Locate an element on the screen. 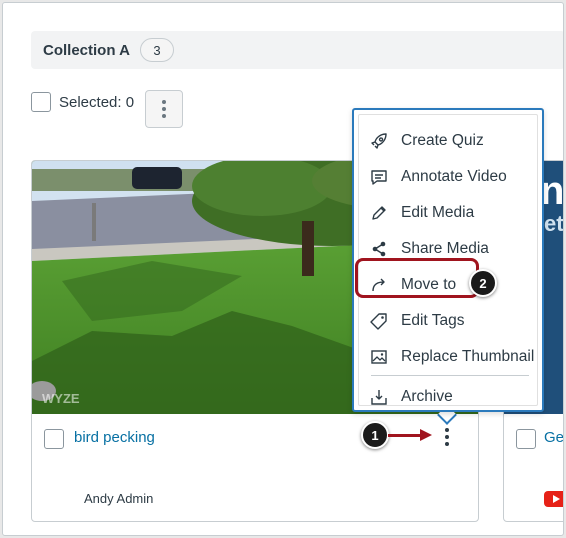 The image size is (566, 538). card-options-button is located at coordinates (447, 439).